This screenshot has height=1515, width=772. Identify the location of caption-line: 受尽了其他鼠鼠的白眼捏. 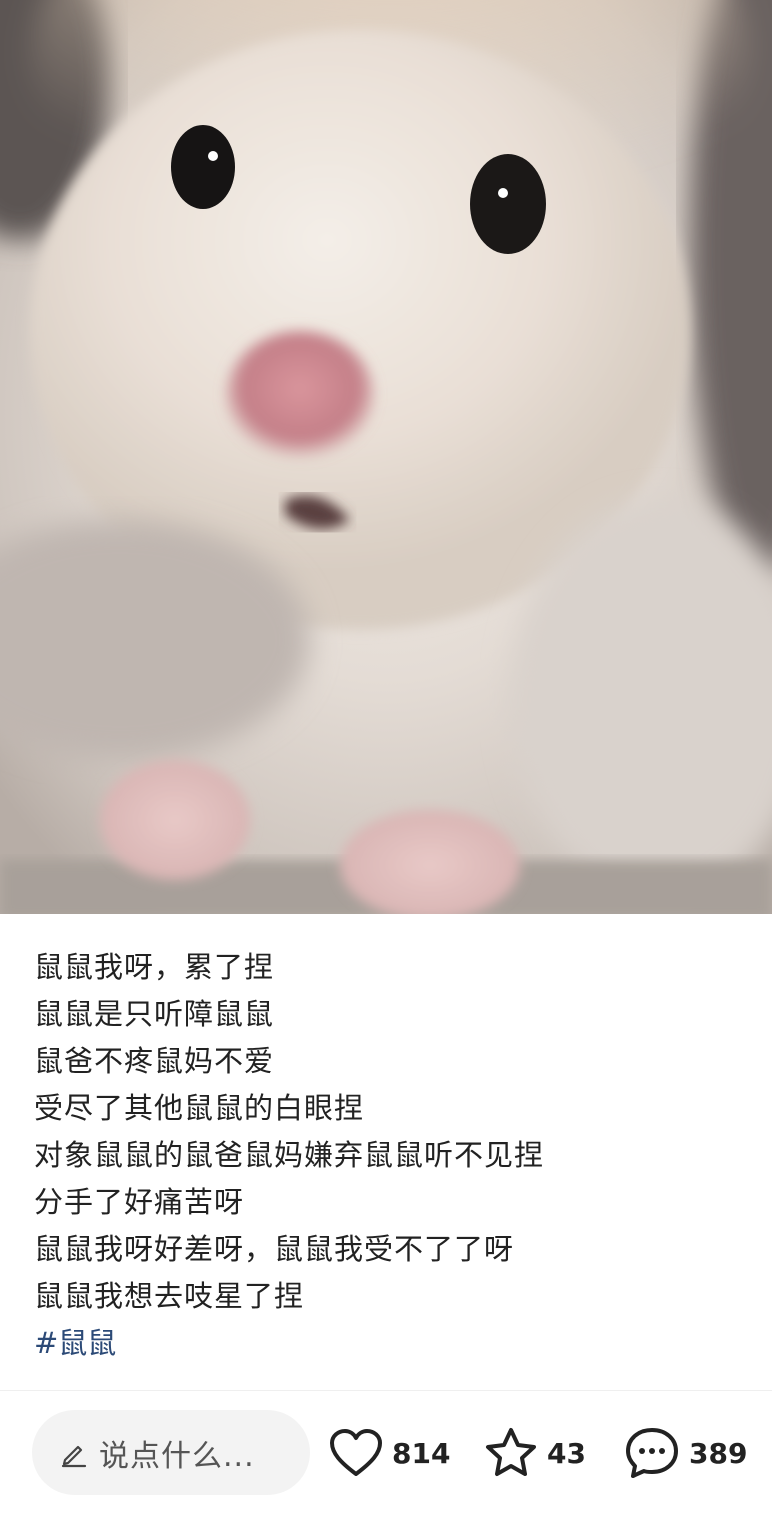
(199, 1108).